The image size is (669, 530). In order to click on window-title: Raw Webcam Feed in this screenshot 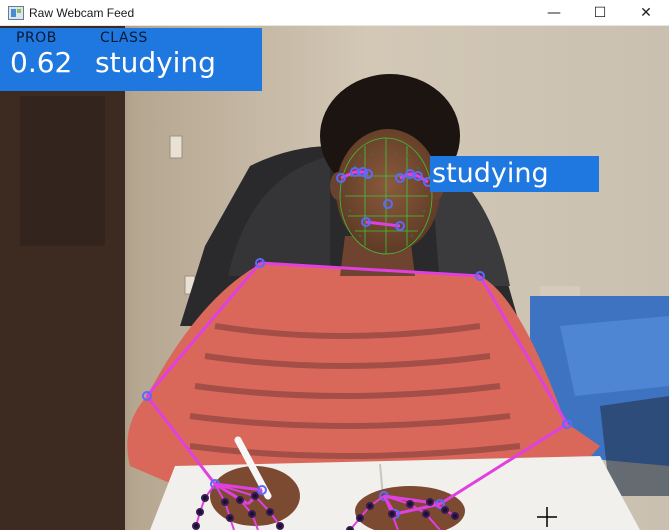, I will do `click(82, 12)`.